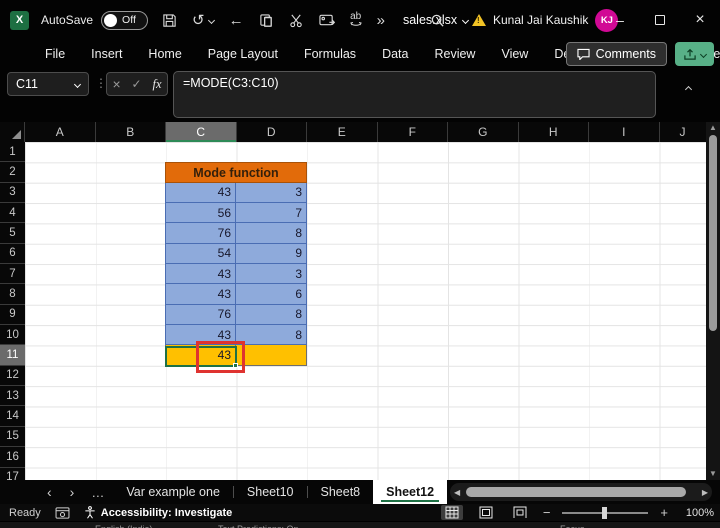 The image size is (720, 528). I want to click on minimize-button: –, so click(620, 20).